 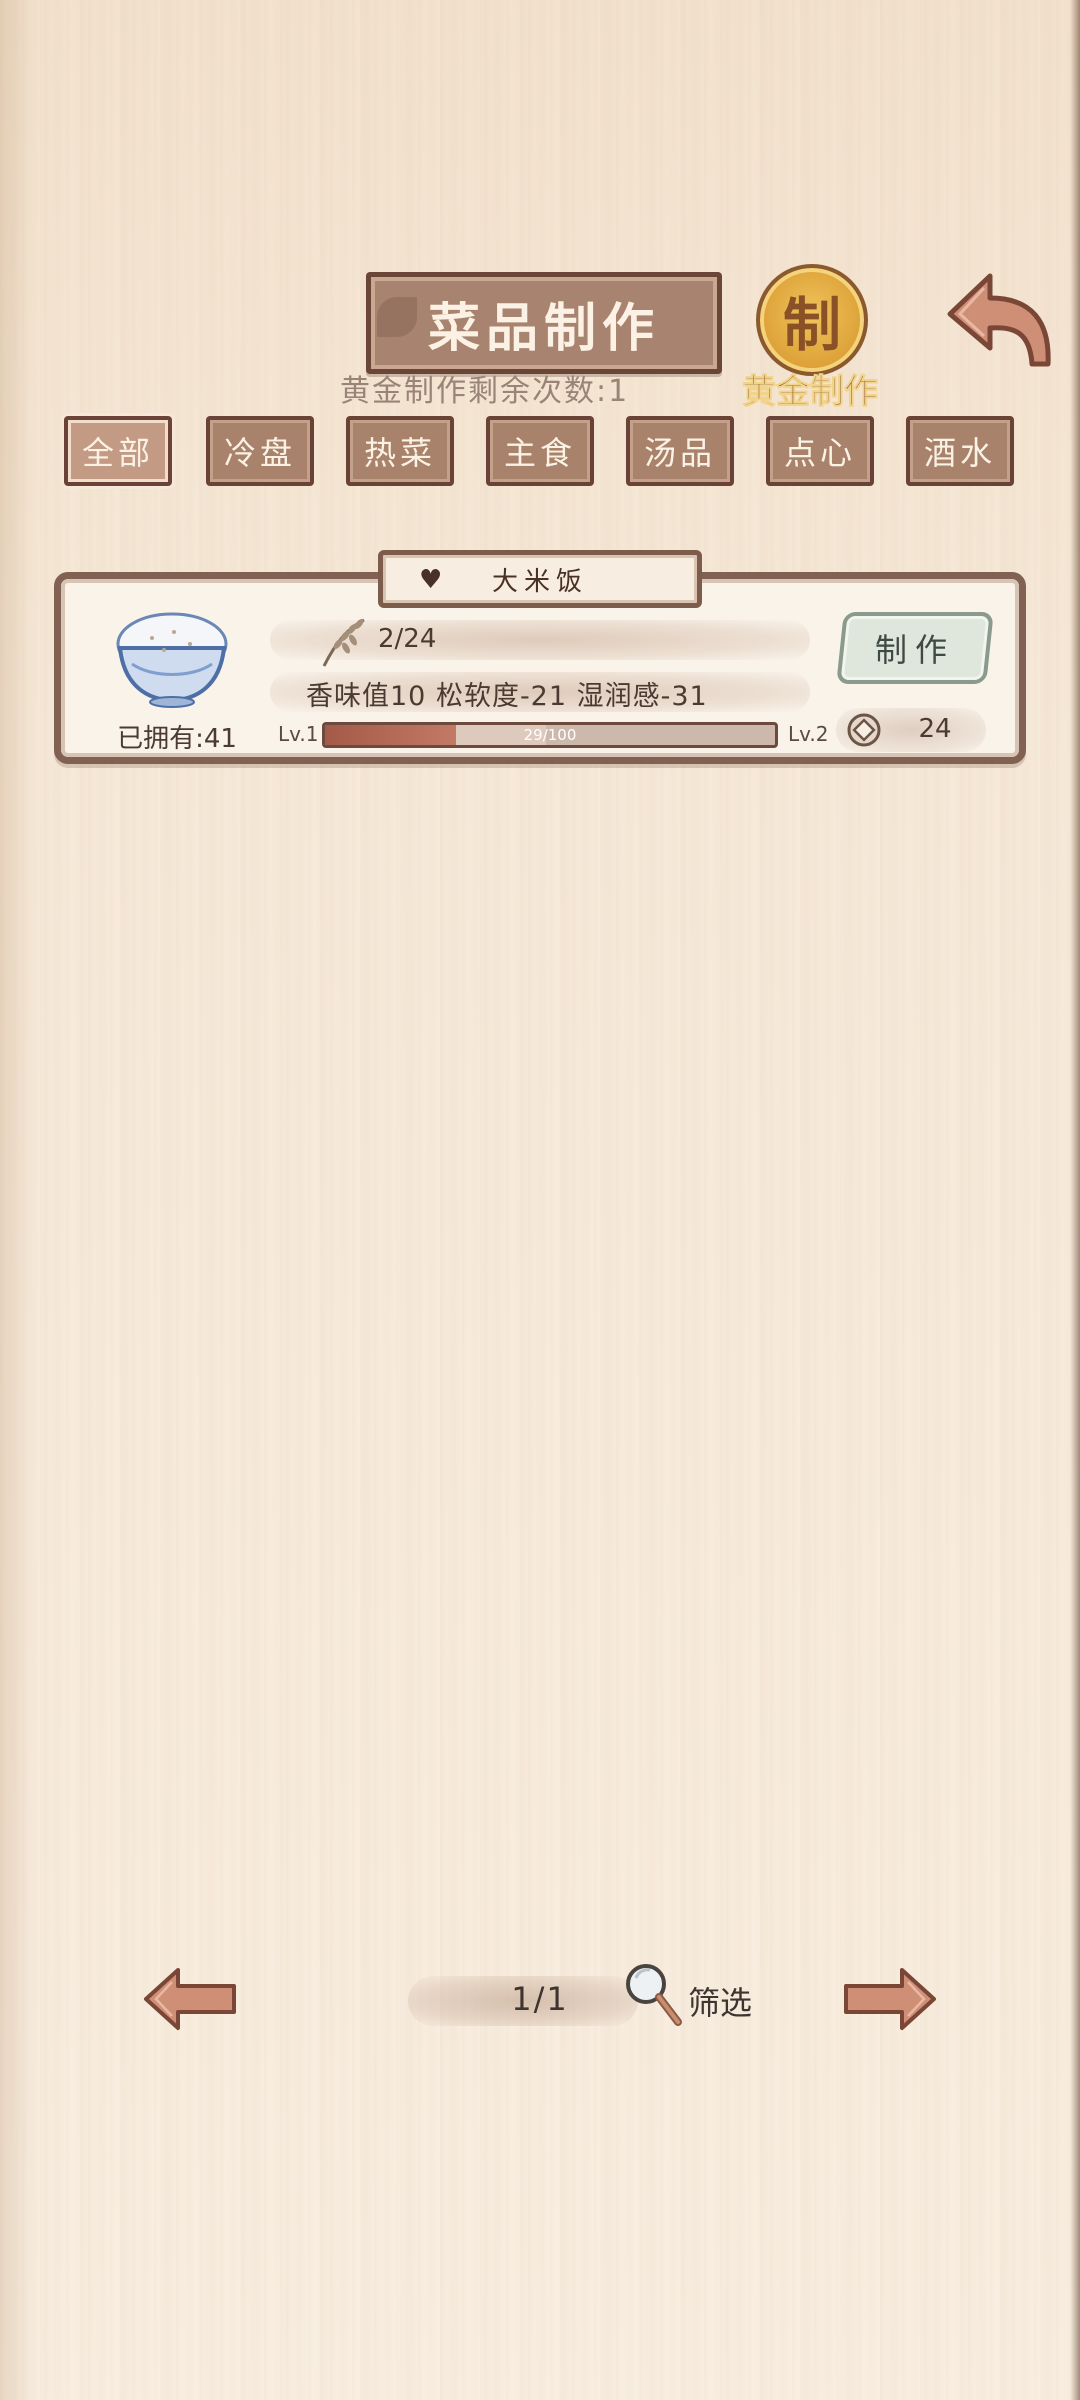 I want to click on prev-page-button, so click(x=190, y=1999).